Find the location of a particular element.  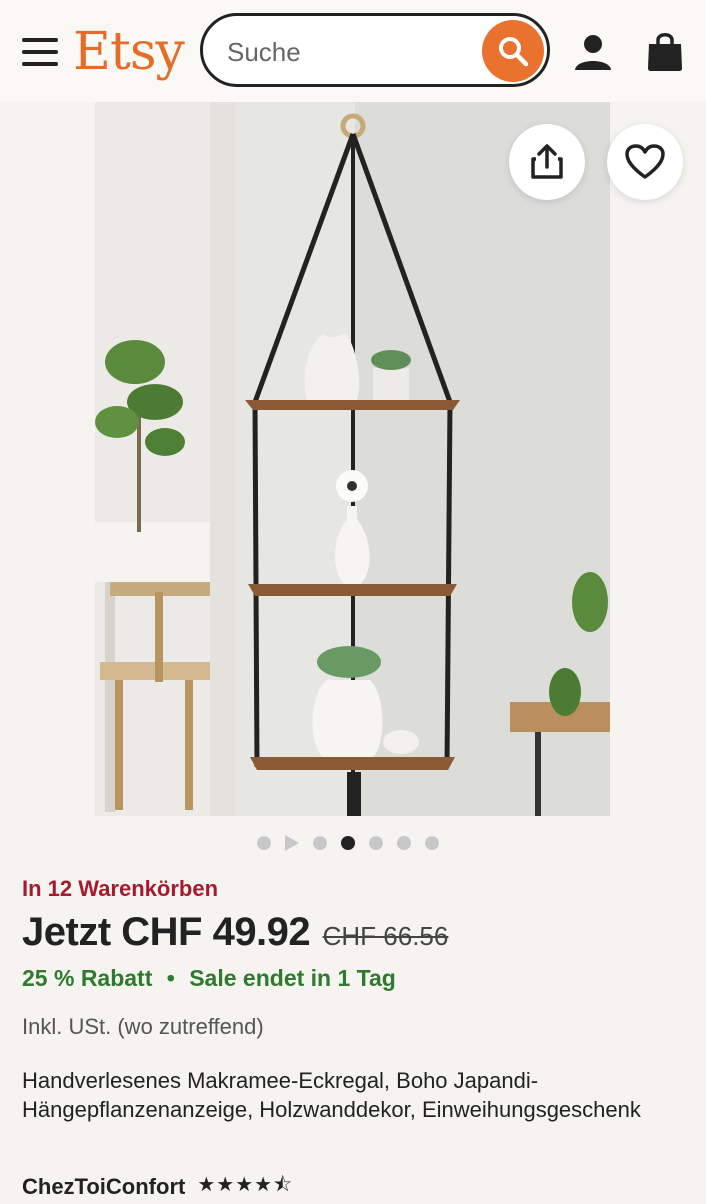

current-price: Jetzt CHF 49.92 is located at coordinates (166, 932).